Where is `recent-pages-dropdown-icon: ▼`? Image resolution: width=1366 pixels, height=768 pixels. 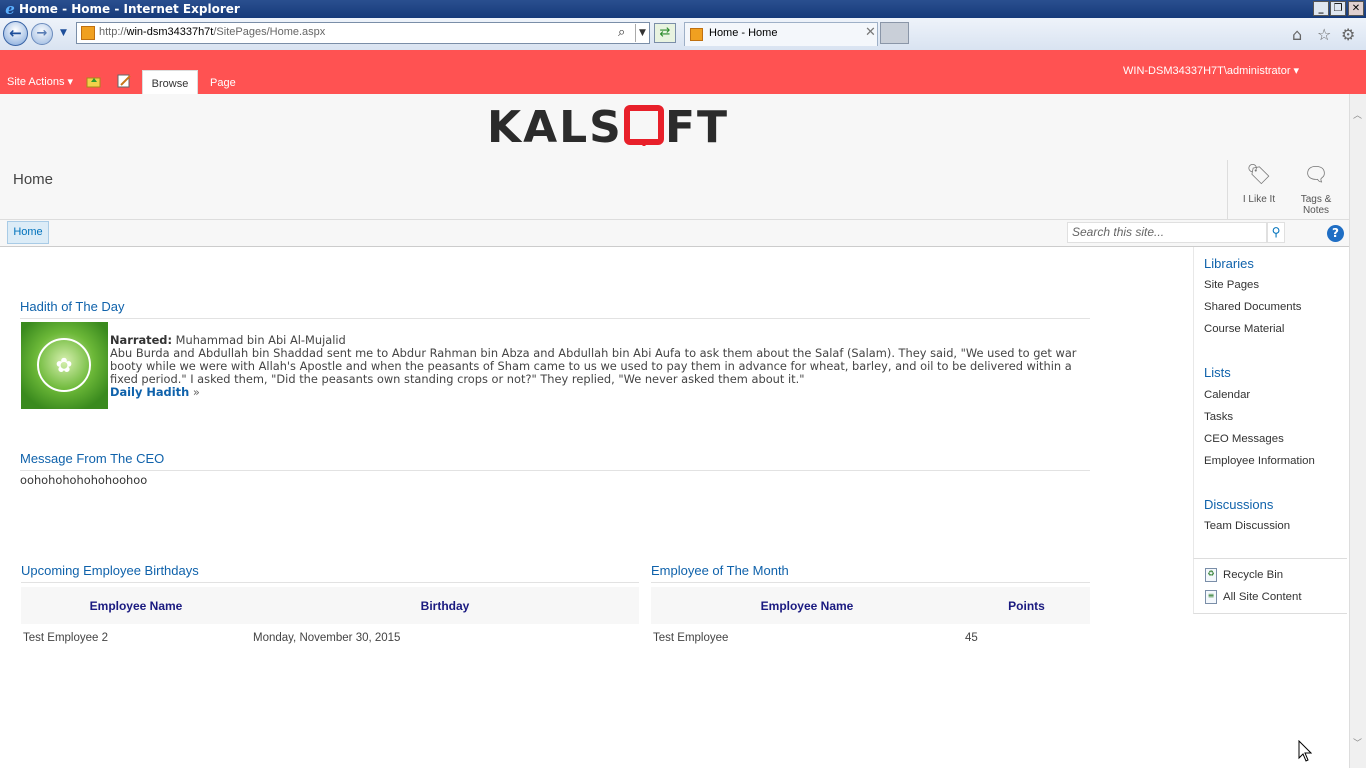 recent-pages-dropdown-icon: ▼ is located at coordinates (63, 33).